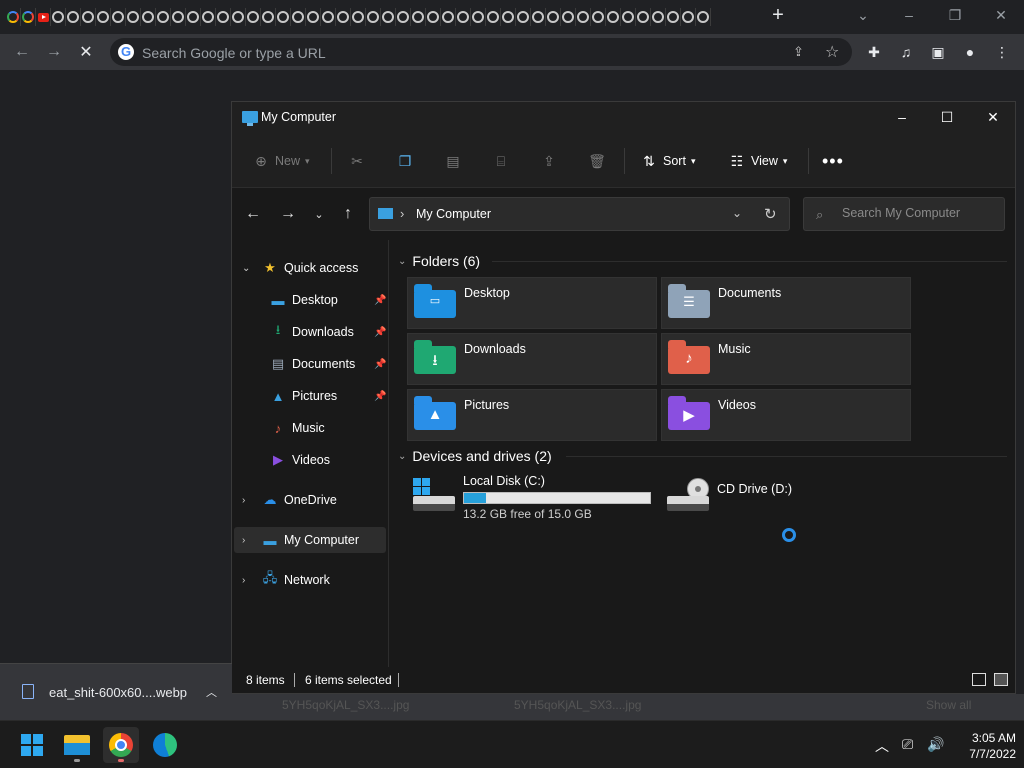 This screenshot has width=1024, height=768. What do you see at coordinates (246, 268) in the screenshot?
I see `expanded-chevron-icon: ⌄` at bounding box center [246, 268].